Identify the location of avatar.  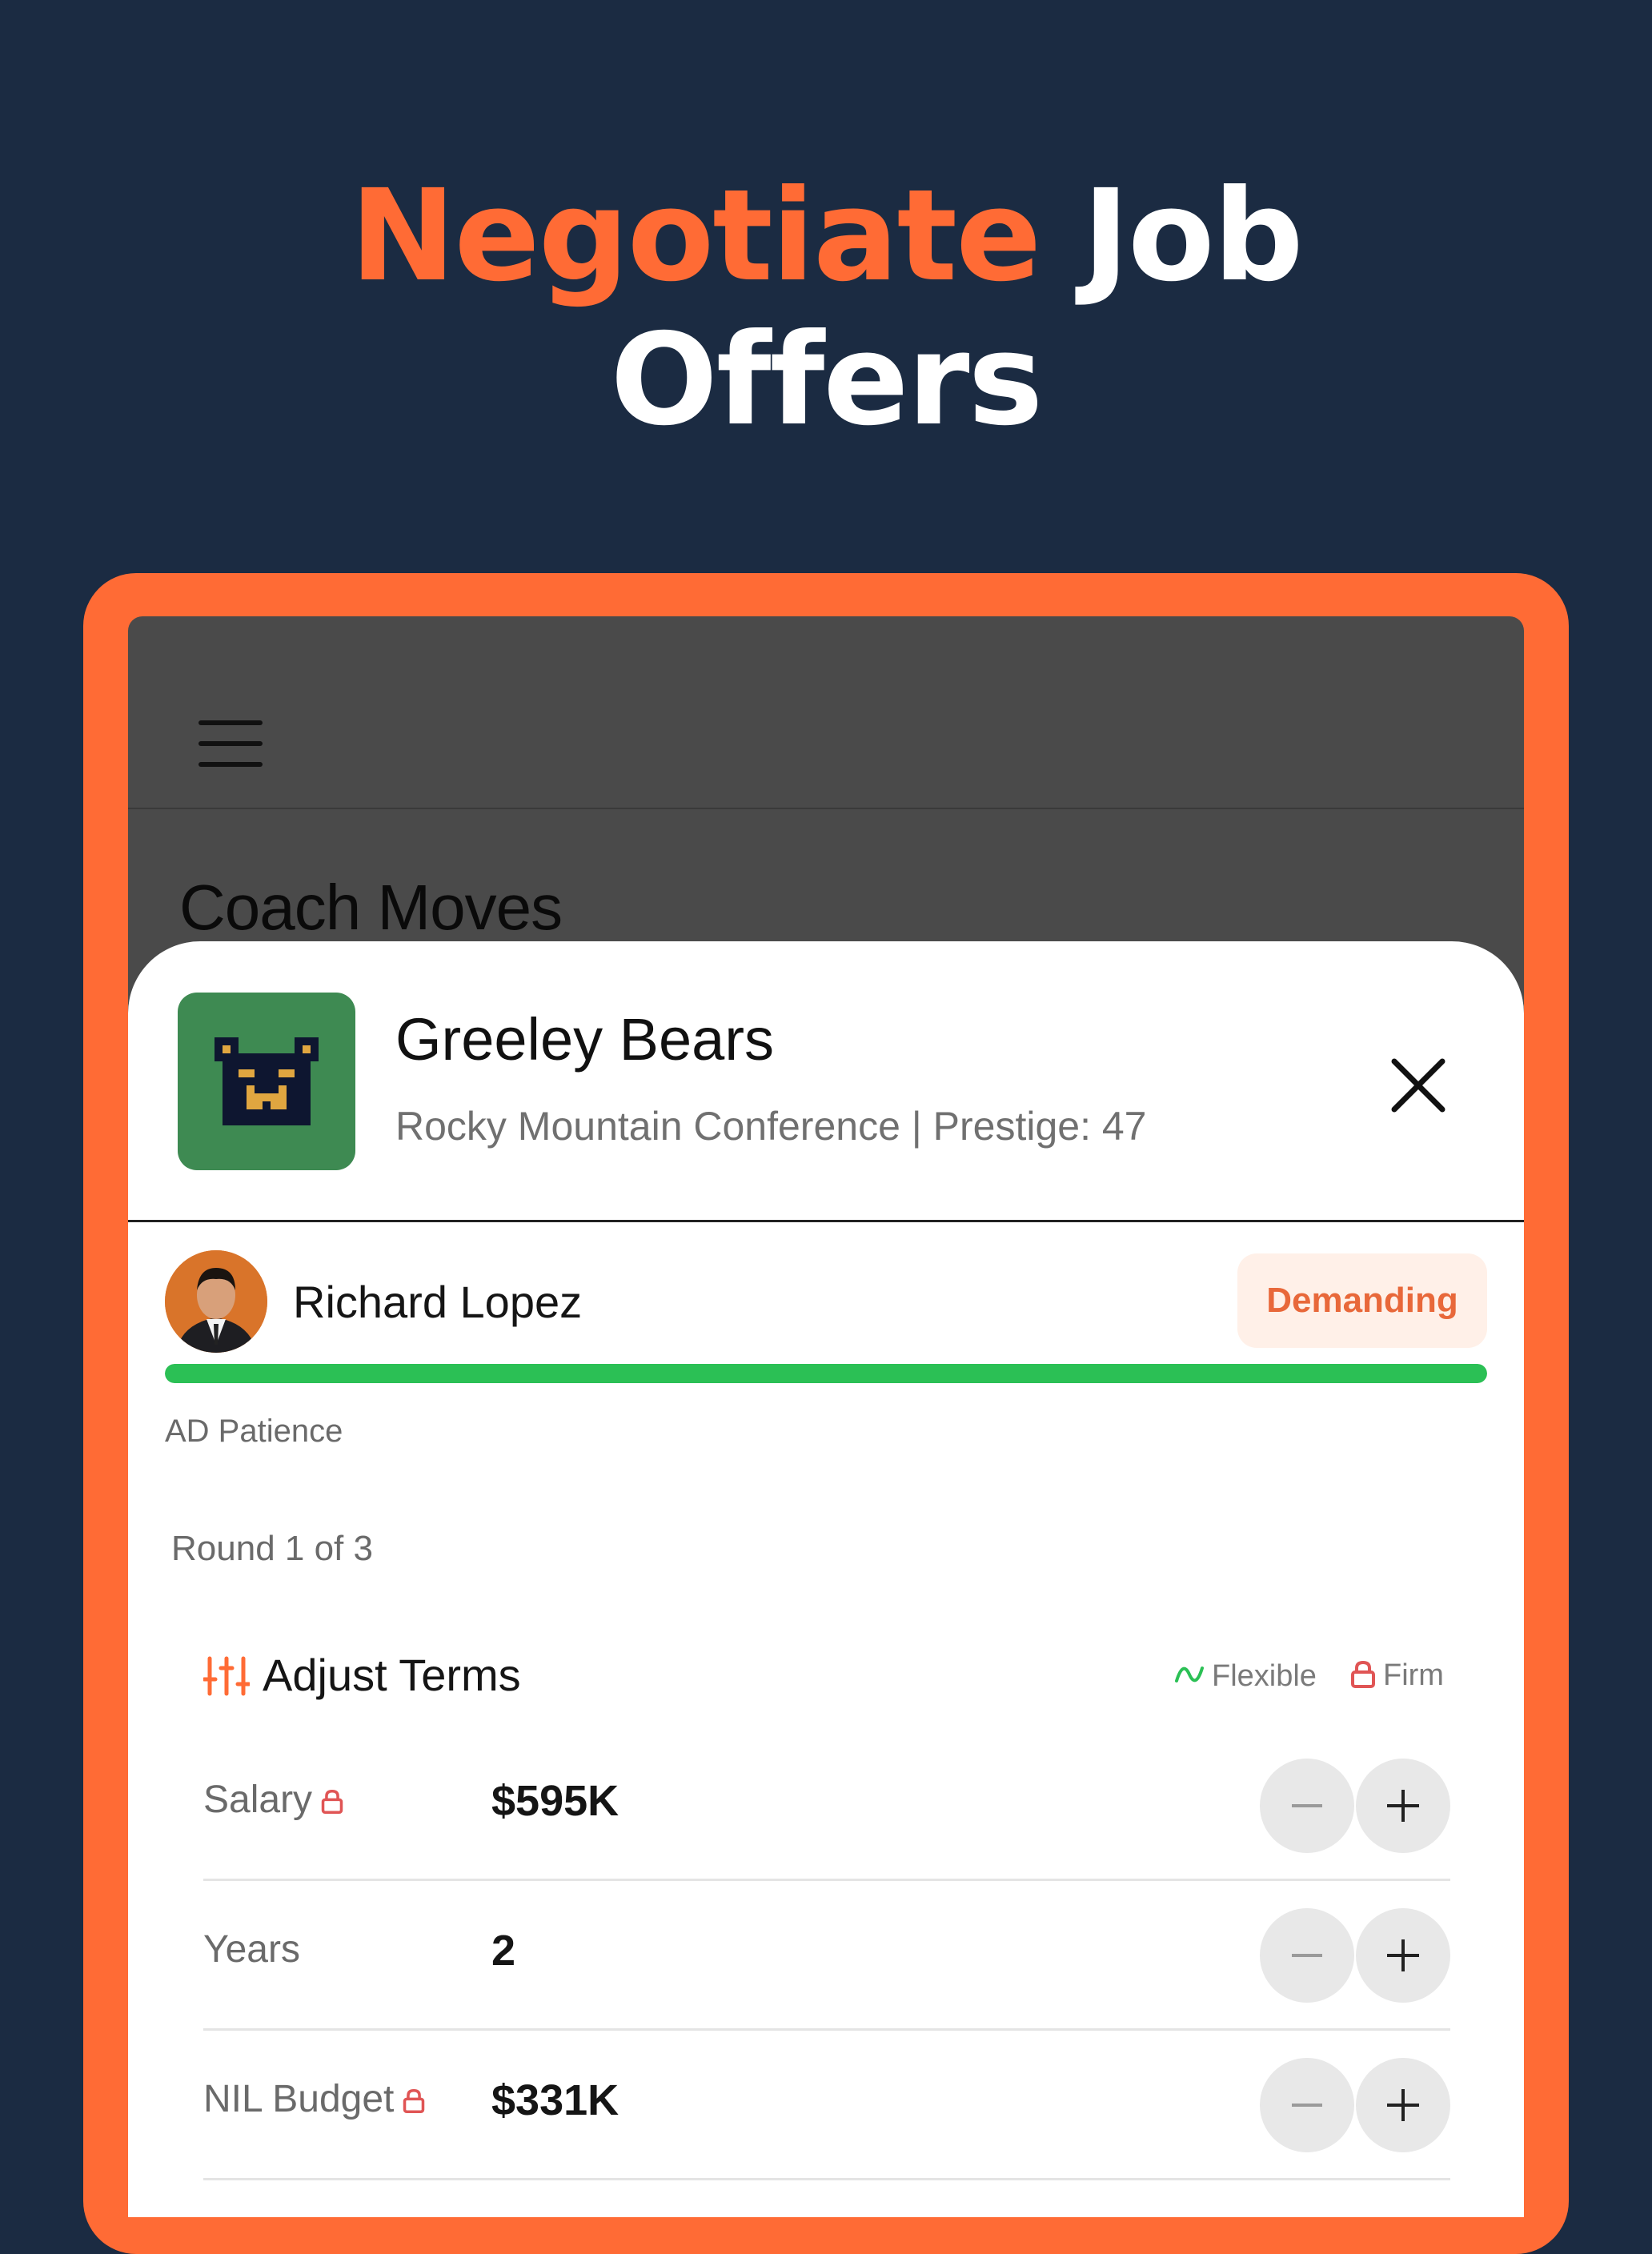
(216, 1301).